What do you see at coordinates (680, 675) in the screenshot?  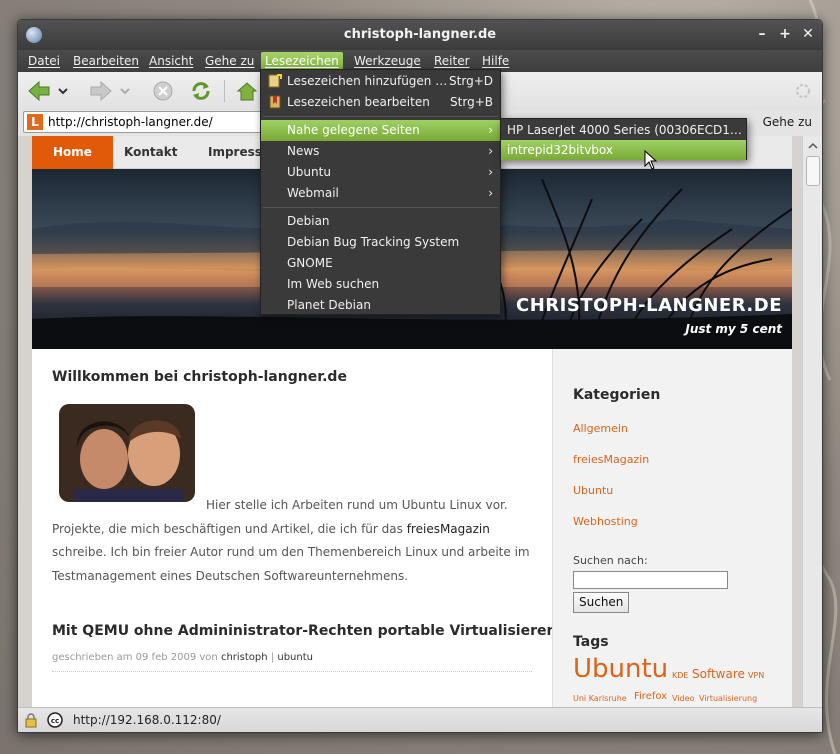 I see `tag-kde: KDE` at bounding box center [680, 675].